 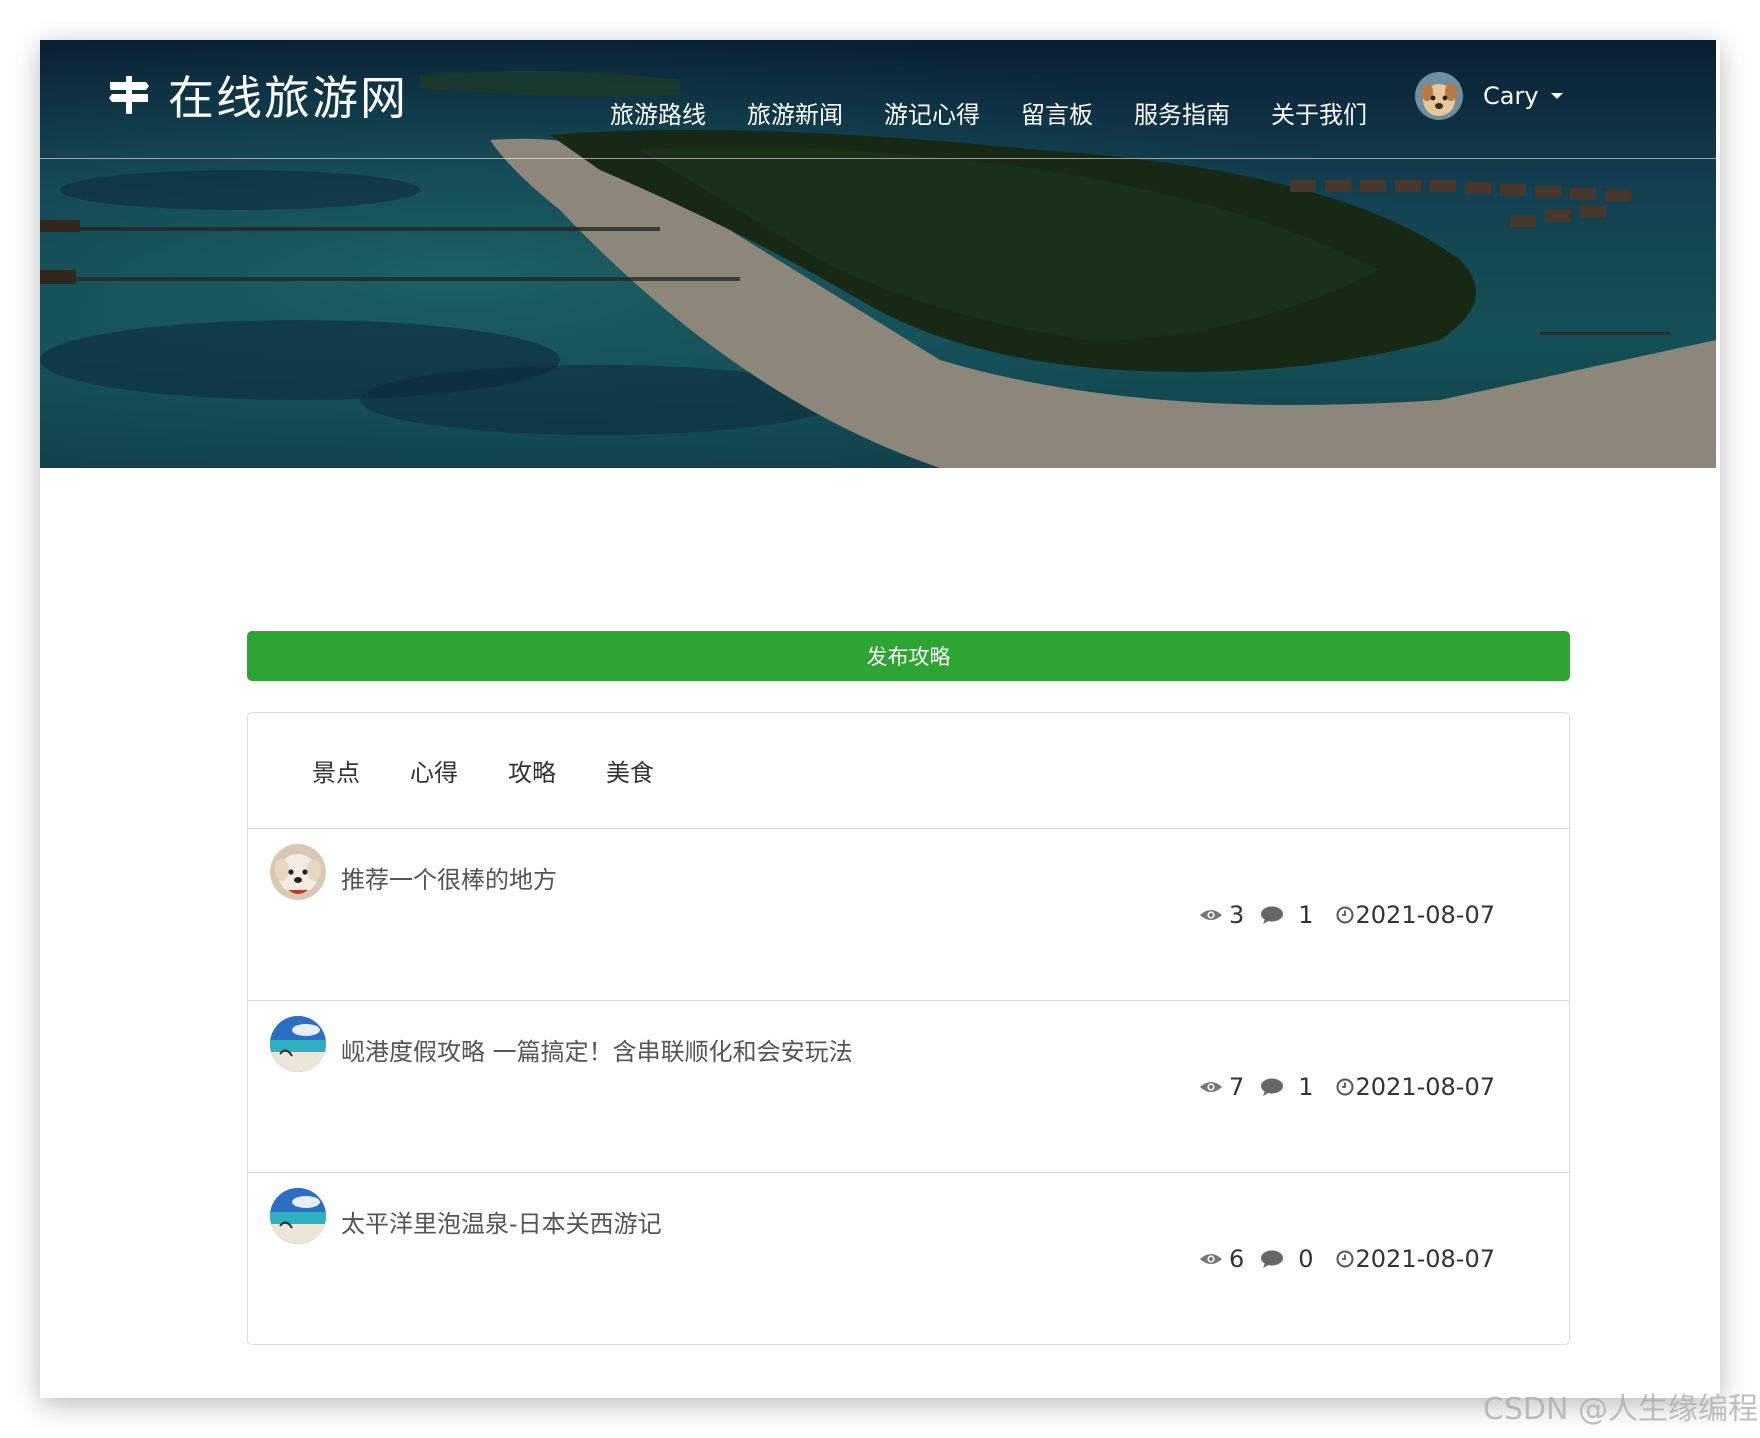 What do you see at coordinates (1182, 112) in the screenshot?
I see `nav-item-service-guide: 服务指南` at bounding box center [1182, 112].